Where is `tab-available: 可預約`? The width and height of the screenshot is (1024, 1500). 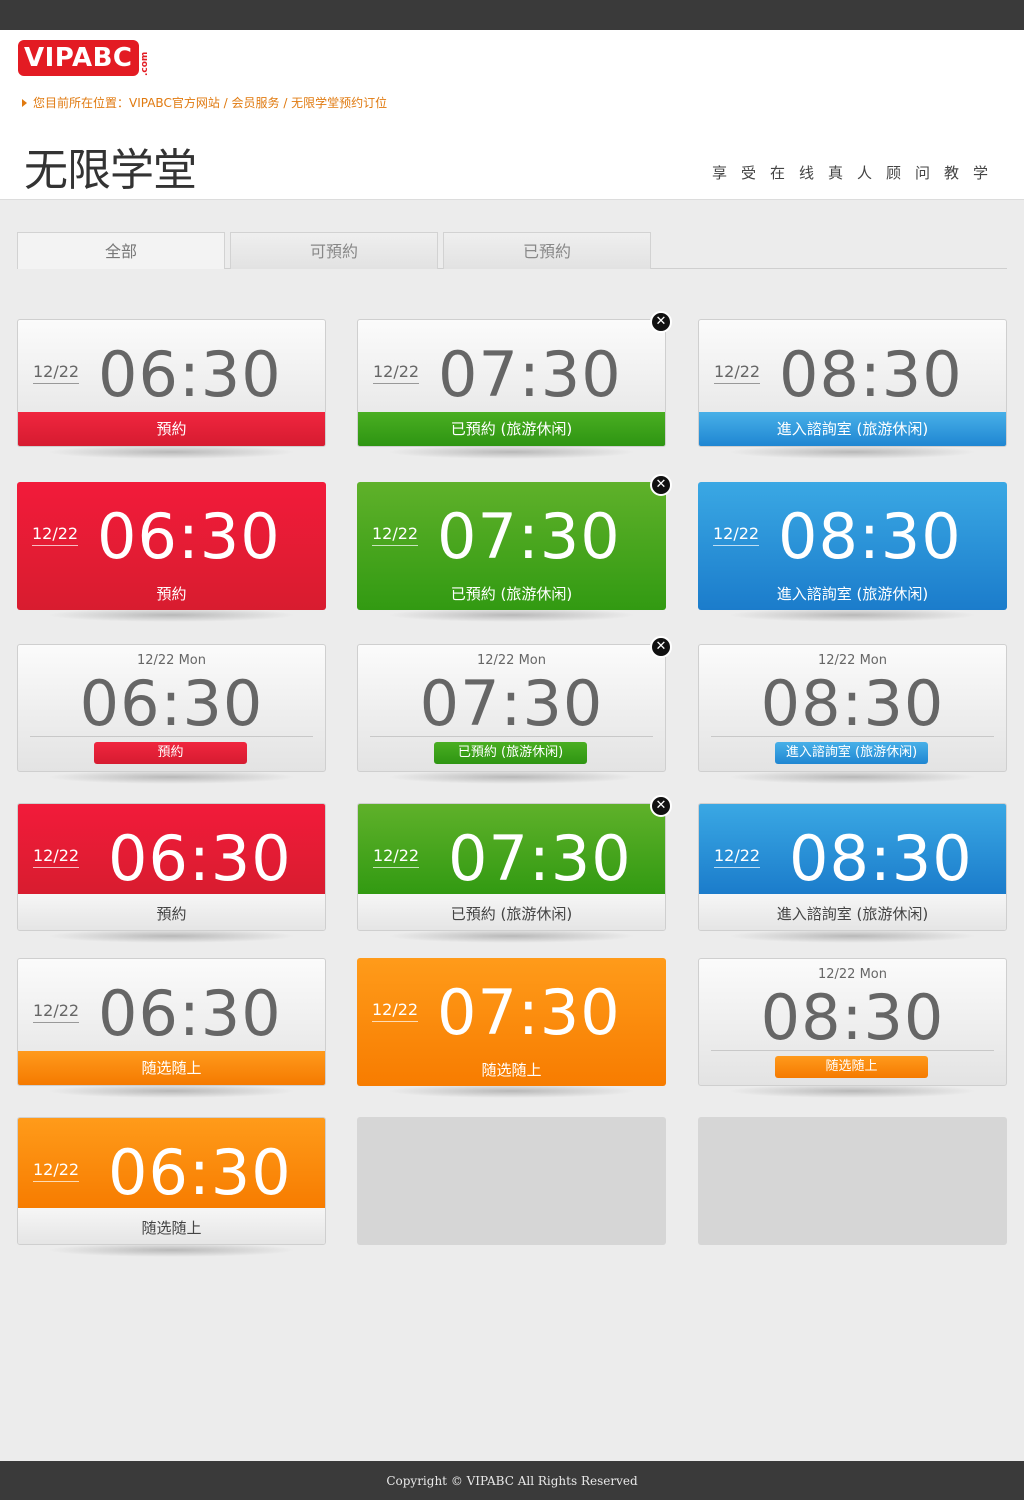
tab-available: 可預約 is located at coordinates (334, 250).